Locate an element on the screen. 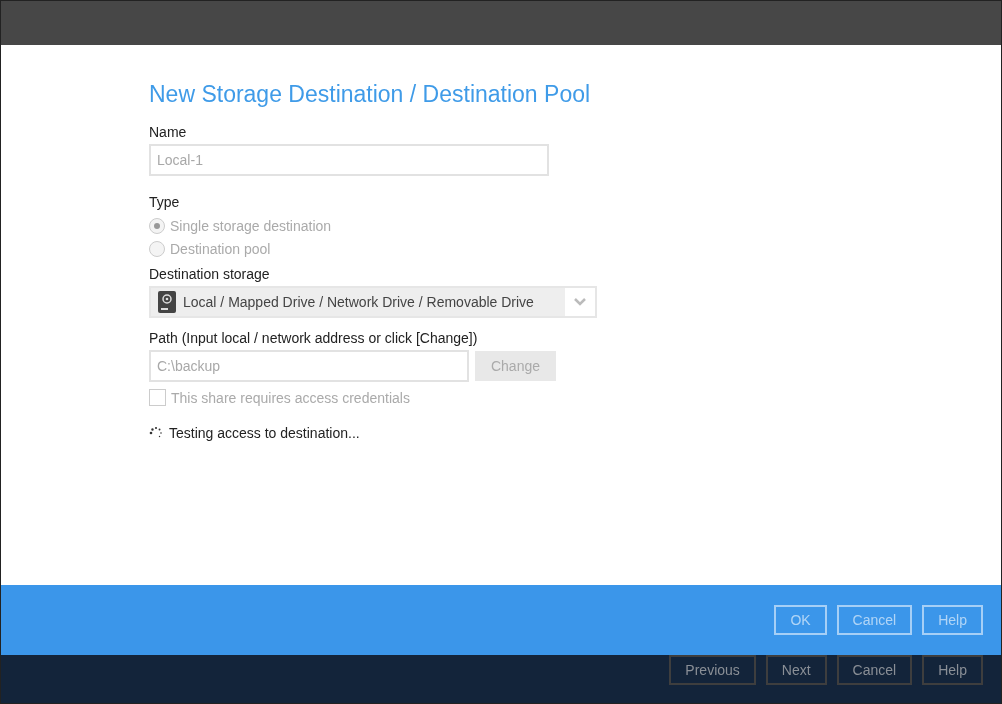  dialog-button: OK is located at coordinates (800, 620).